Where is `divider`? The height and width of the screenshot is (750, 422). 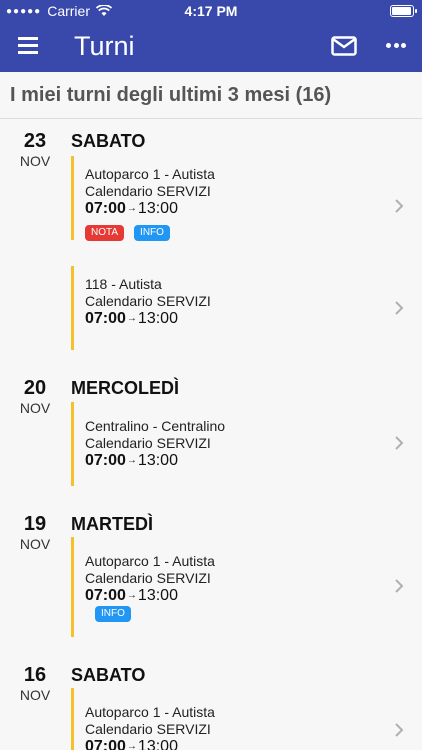
divider is located at coordinates (211, 118).